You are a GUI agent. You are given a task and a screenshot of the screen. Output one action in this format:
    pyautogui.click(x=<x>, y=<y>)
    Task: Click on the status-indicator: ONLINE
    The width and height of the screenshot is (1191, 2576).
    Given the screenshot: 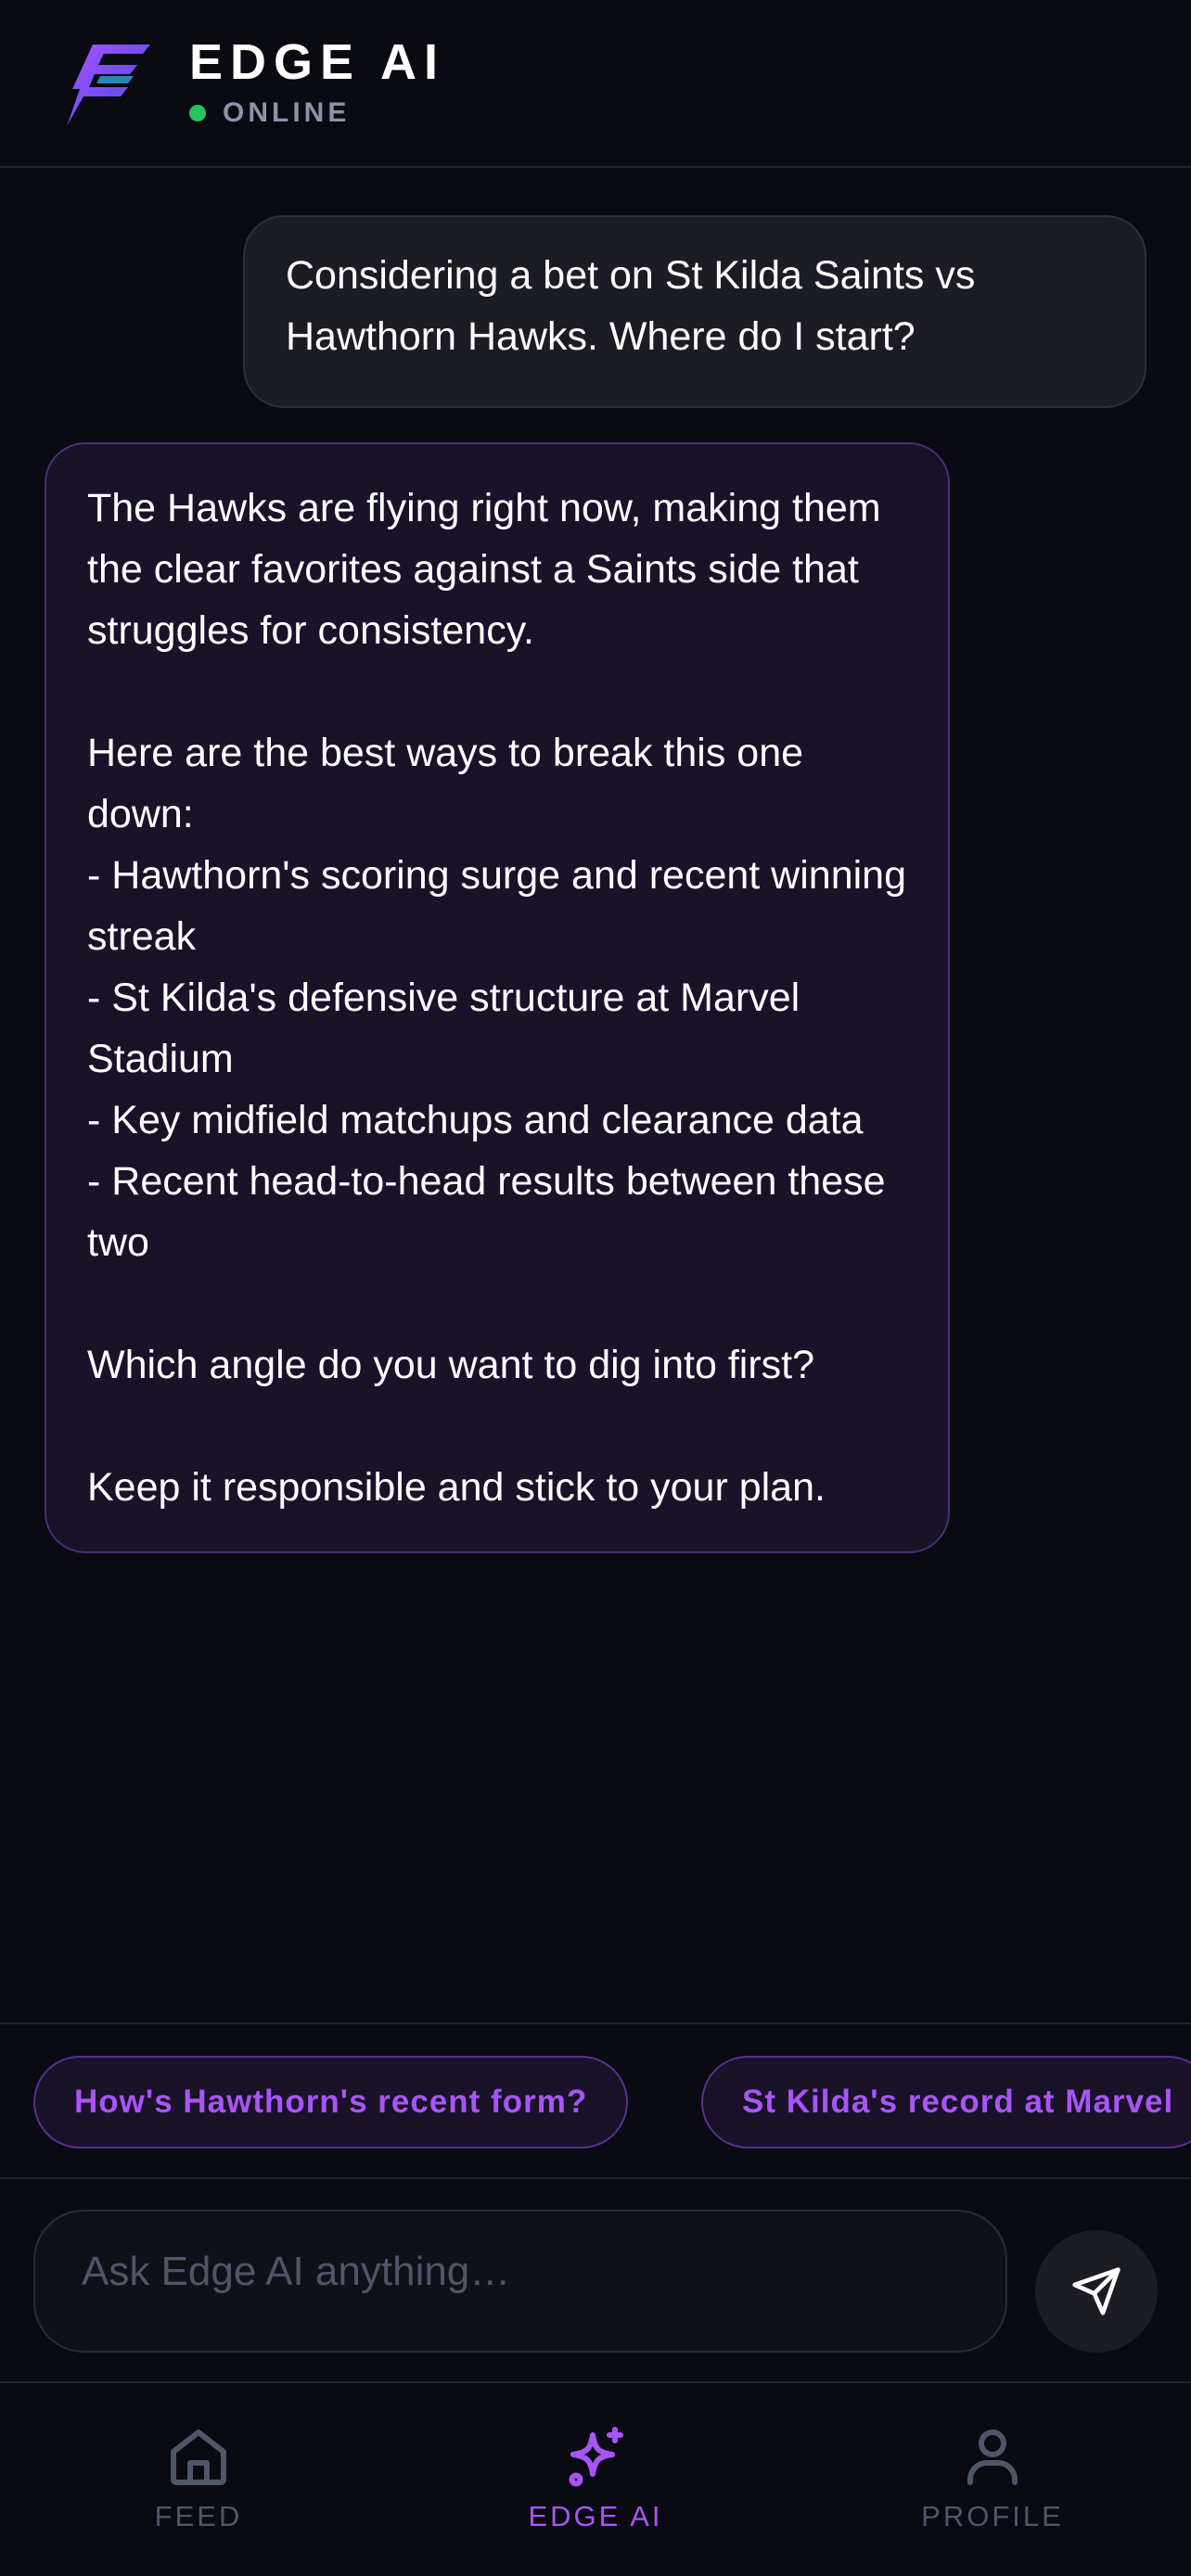 What is the action you would take?
    pyautogui.click(x=270, y=113)
    